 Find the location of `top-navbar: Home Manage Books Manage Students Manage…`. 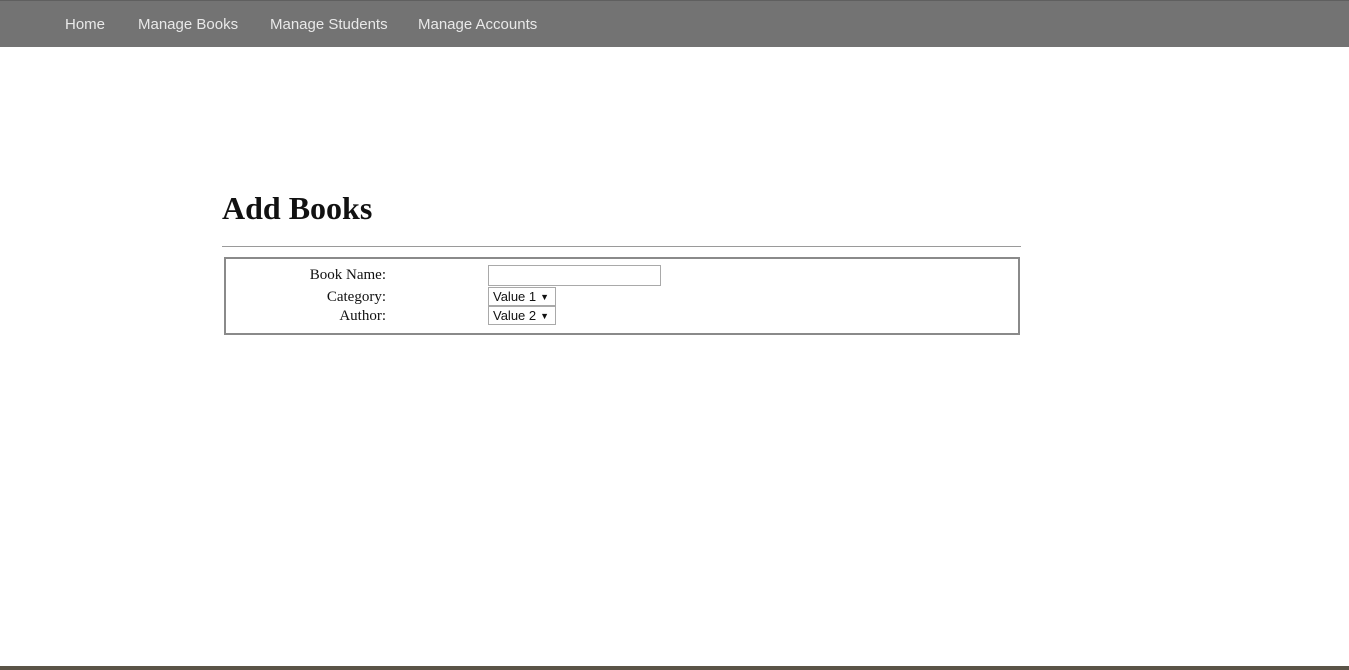

top-navbar: Home Manage Books Manage Students Manage… is located at coordinates (674, 23).